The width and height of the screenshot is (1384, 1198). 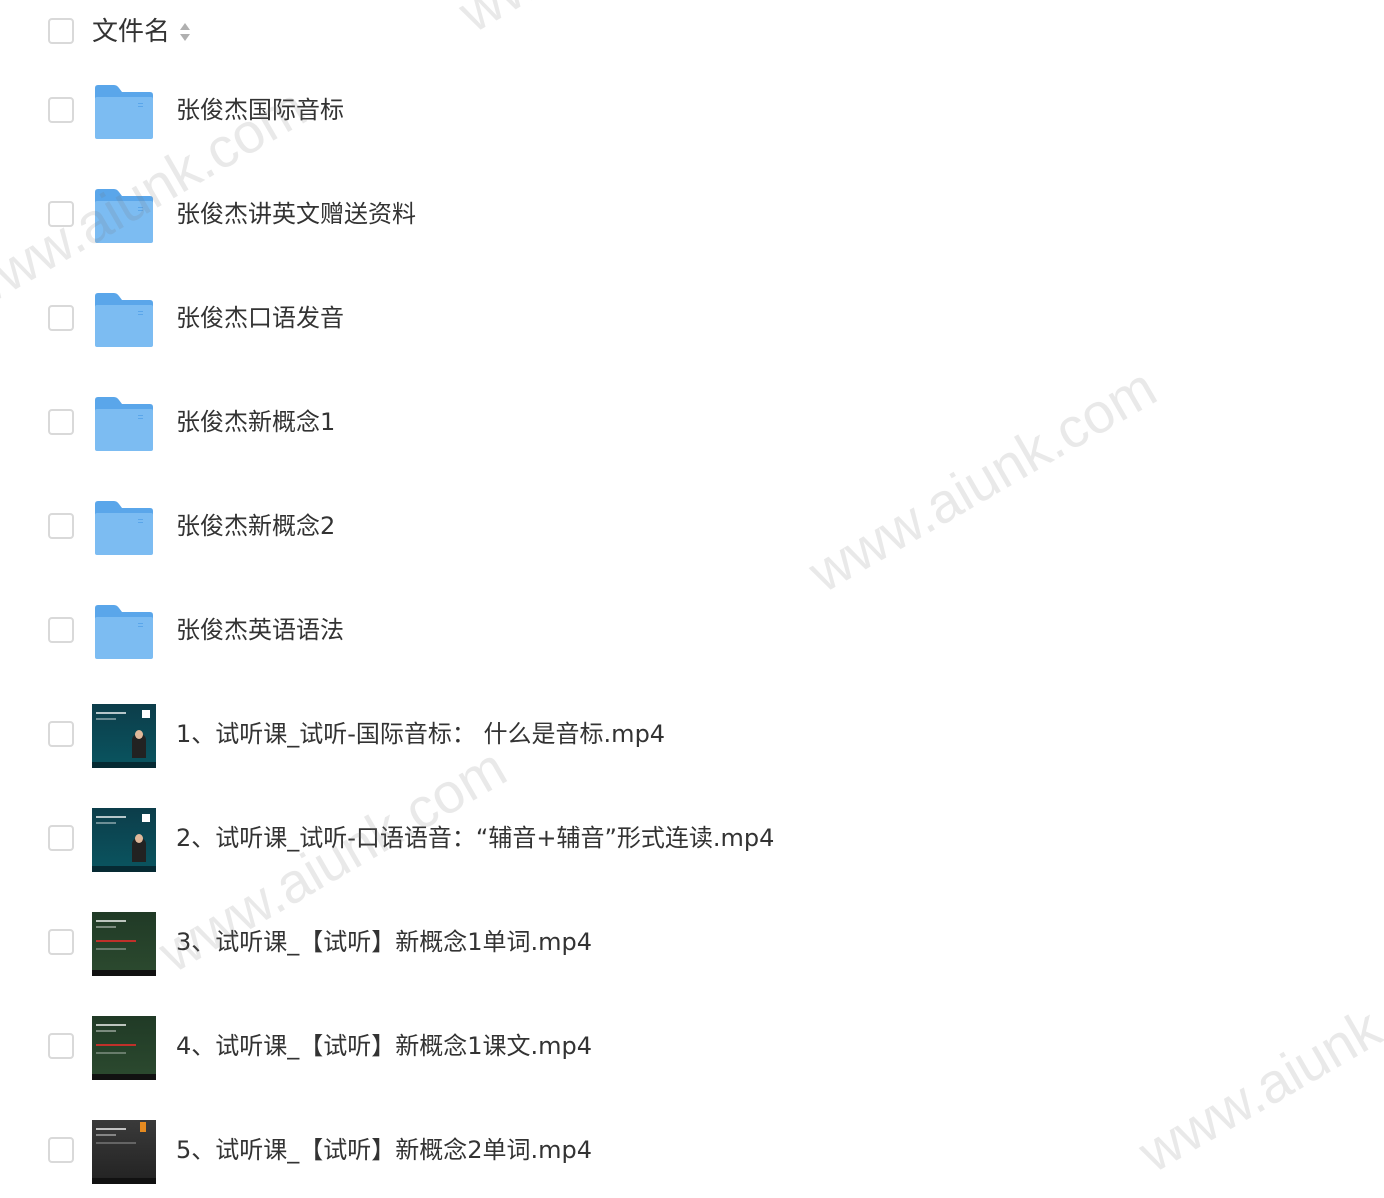 I want to click on file-row: 5、试听课_【试听】新概念2单词.mp4, so click(x=692, y=1149).